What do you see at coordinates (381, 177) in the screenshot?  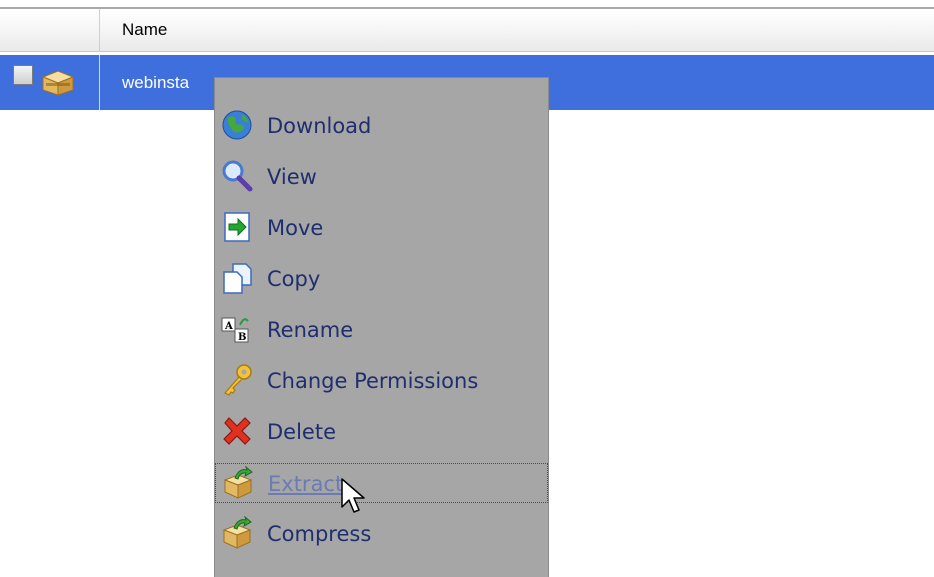 I see `menu-item-view: View` at bounding box center [381, 177].